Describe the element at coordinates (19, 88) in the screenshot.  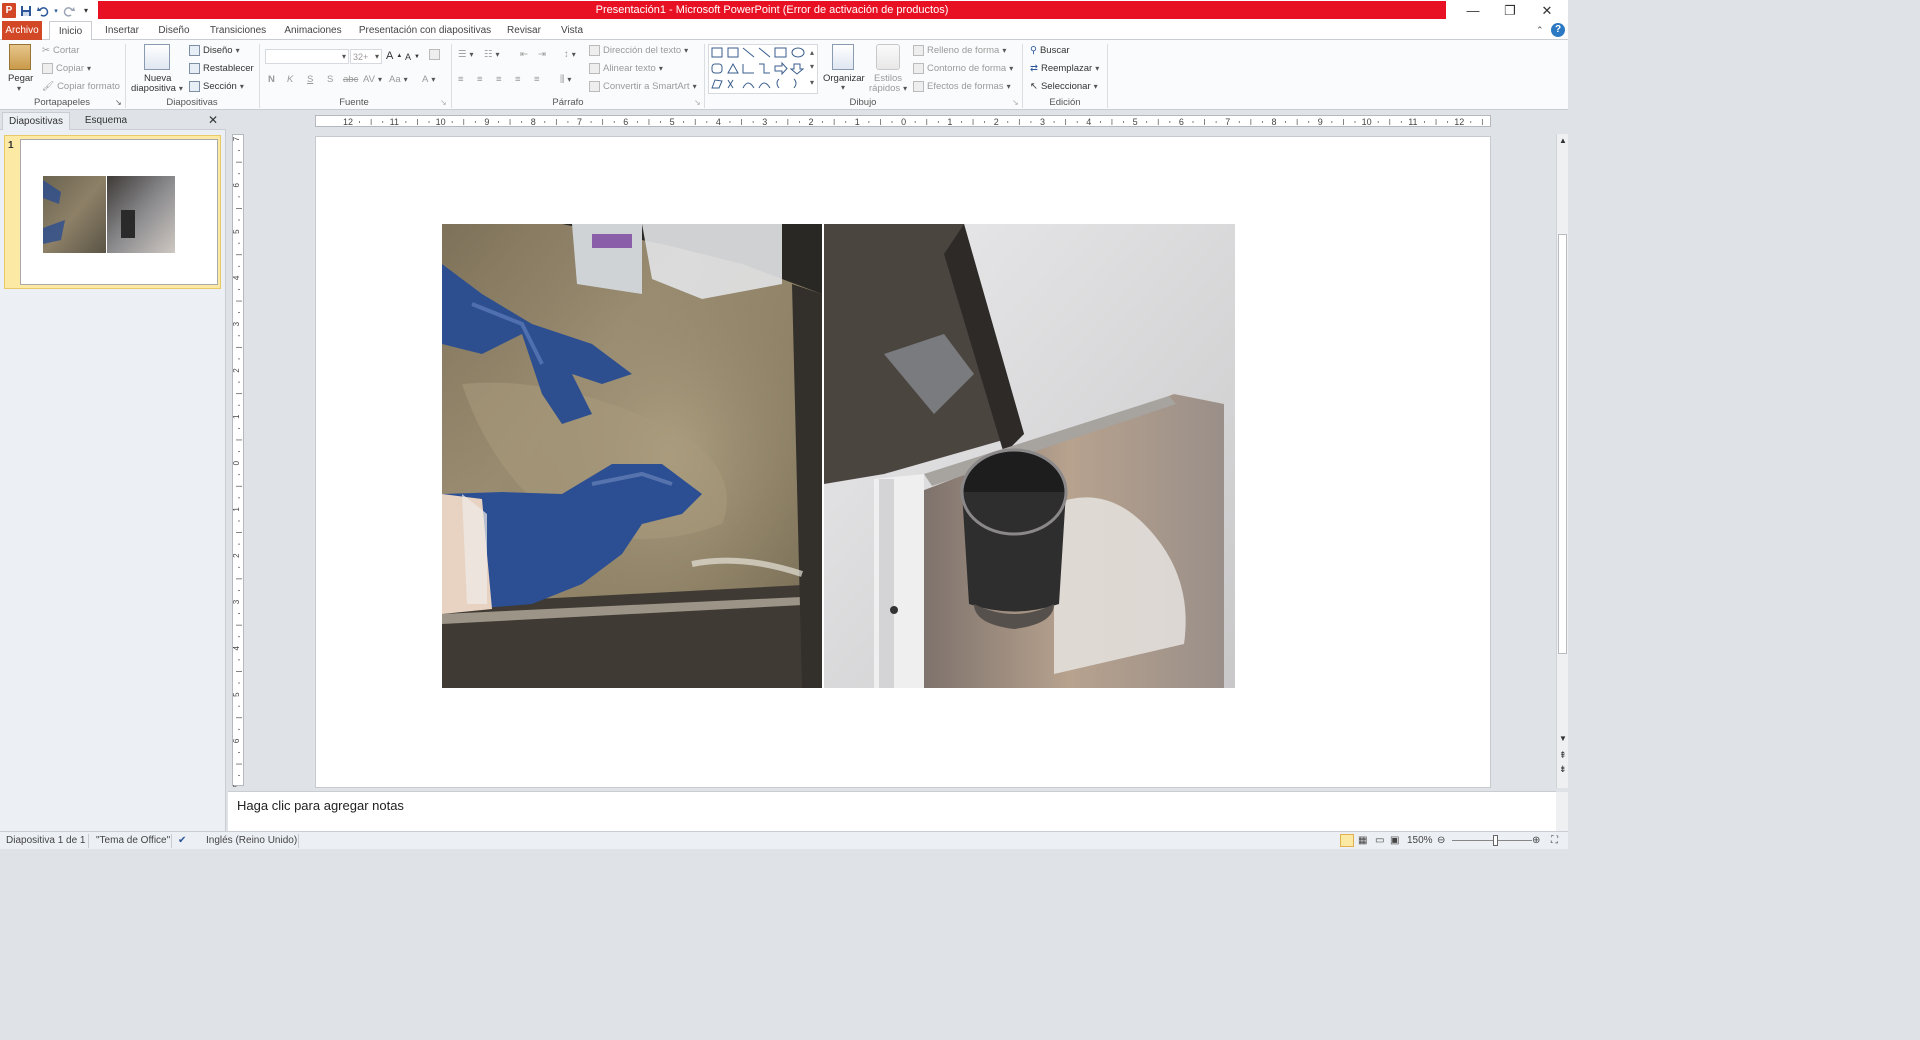
I see `paste-dropdown-icon: ▾` at that location.